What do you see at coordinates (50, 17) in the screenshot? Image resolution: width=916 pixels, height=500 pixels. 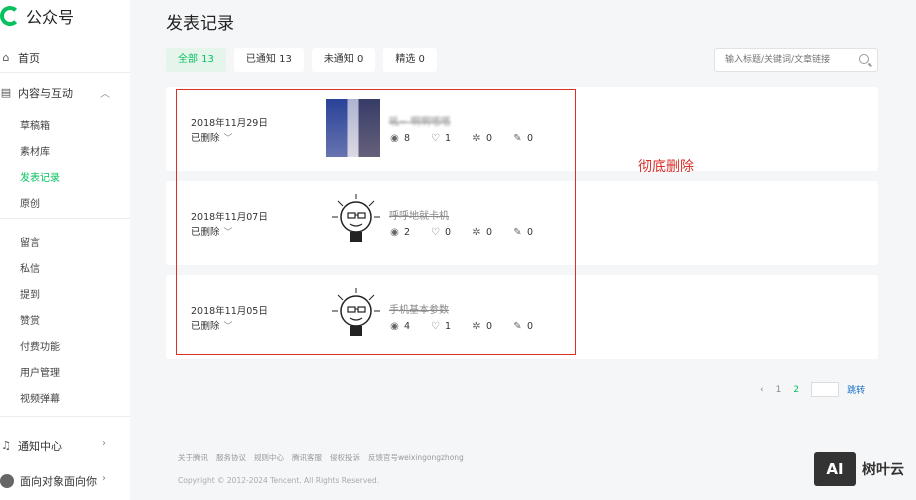 I see `app-name: 公众号` at bounding box center [50, 17].